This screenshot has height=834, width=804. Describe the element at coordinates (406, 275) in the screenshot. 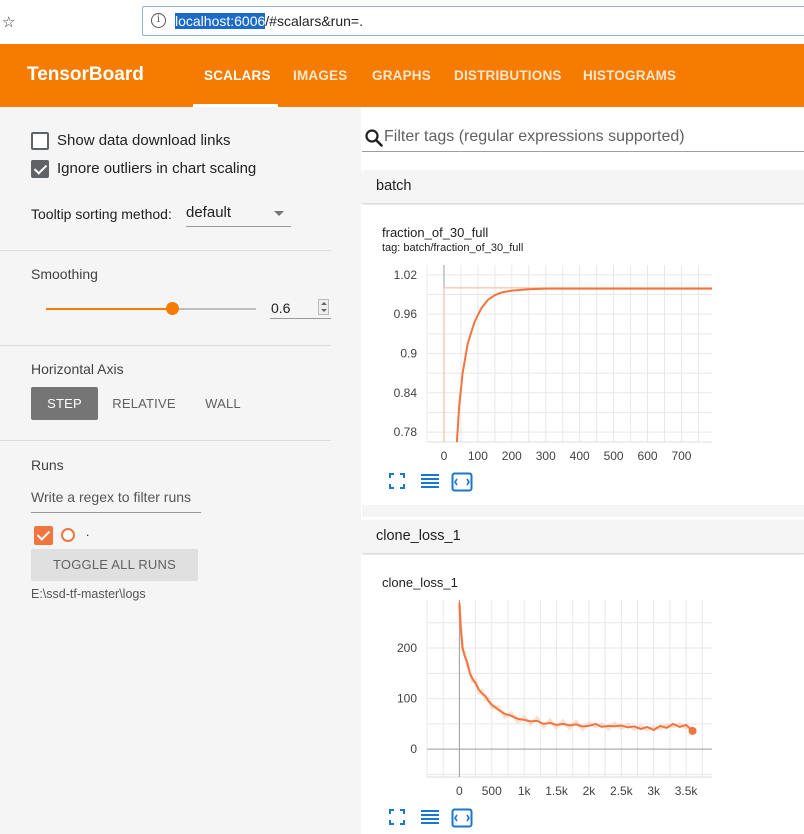

I see `y-tick-label: 1.02` at that location.